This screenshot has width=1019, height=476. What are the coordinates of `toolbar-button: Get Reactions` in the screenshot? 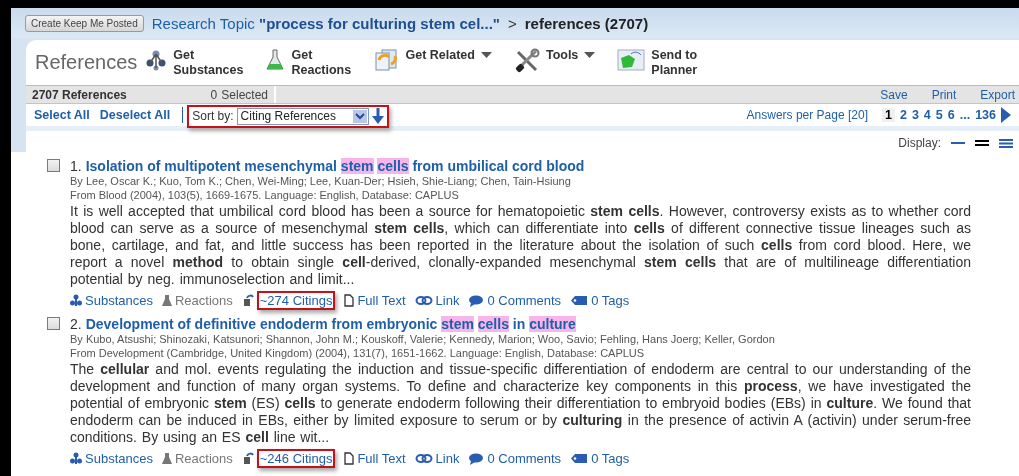 It's located at (308, 63).